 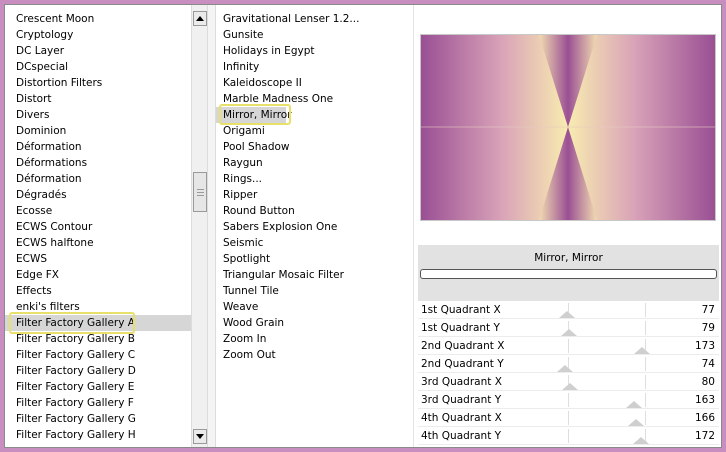 What do you see at coordinates (98, 19) in the screenshot?
I see `category-item: Crescent Moon` at bounding box center [98, 19].